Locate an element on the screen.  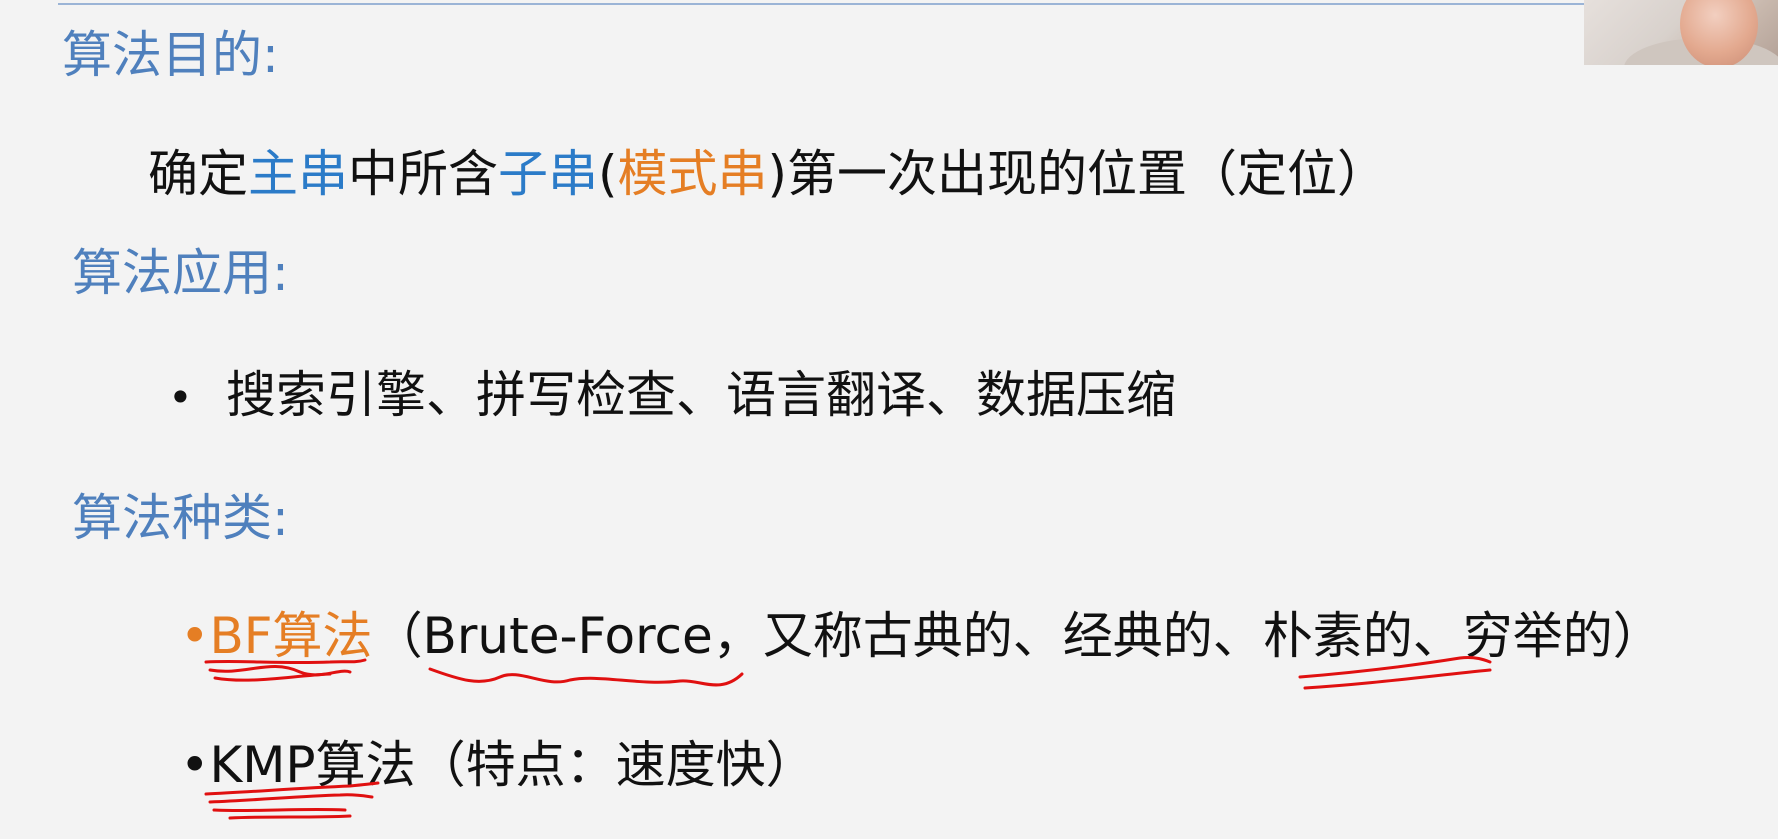
heading-types: 算法种类: is located at coordinates (180, 518).